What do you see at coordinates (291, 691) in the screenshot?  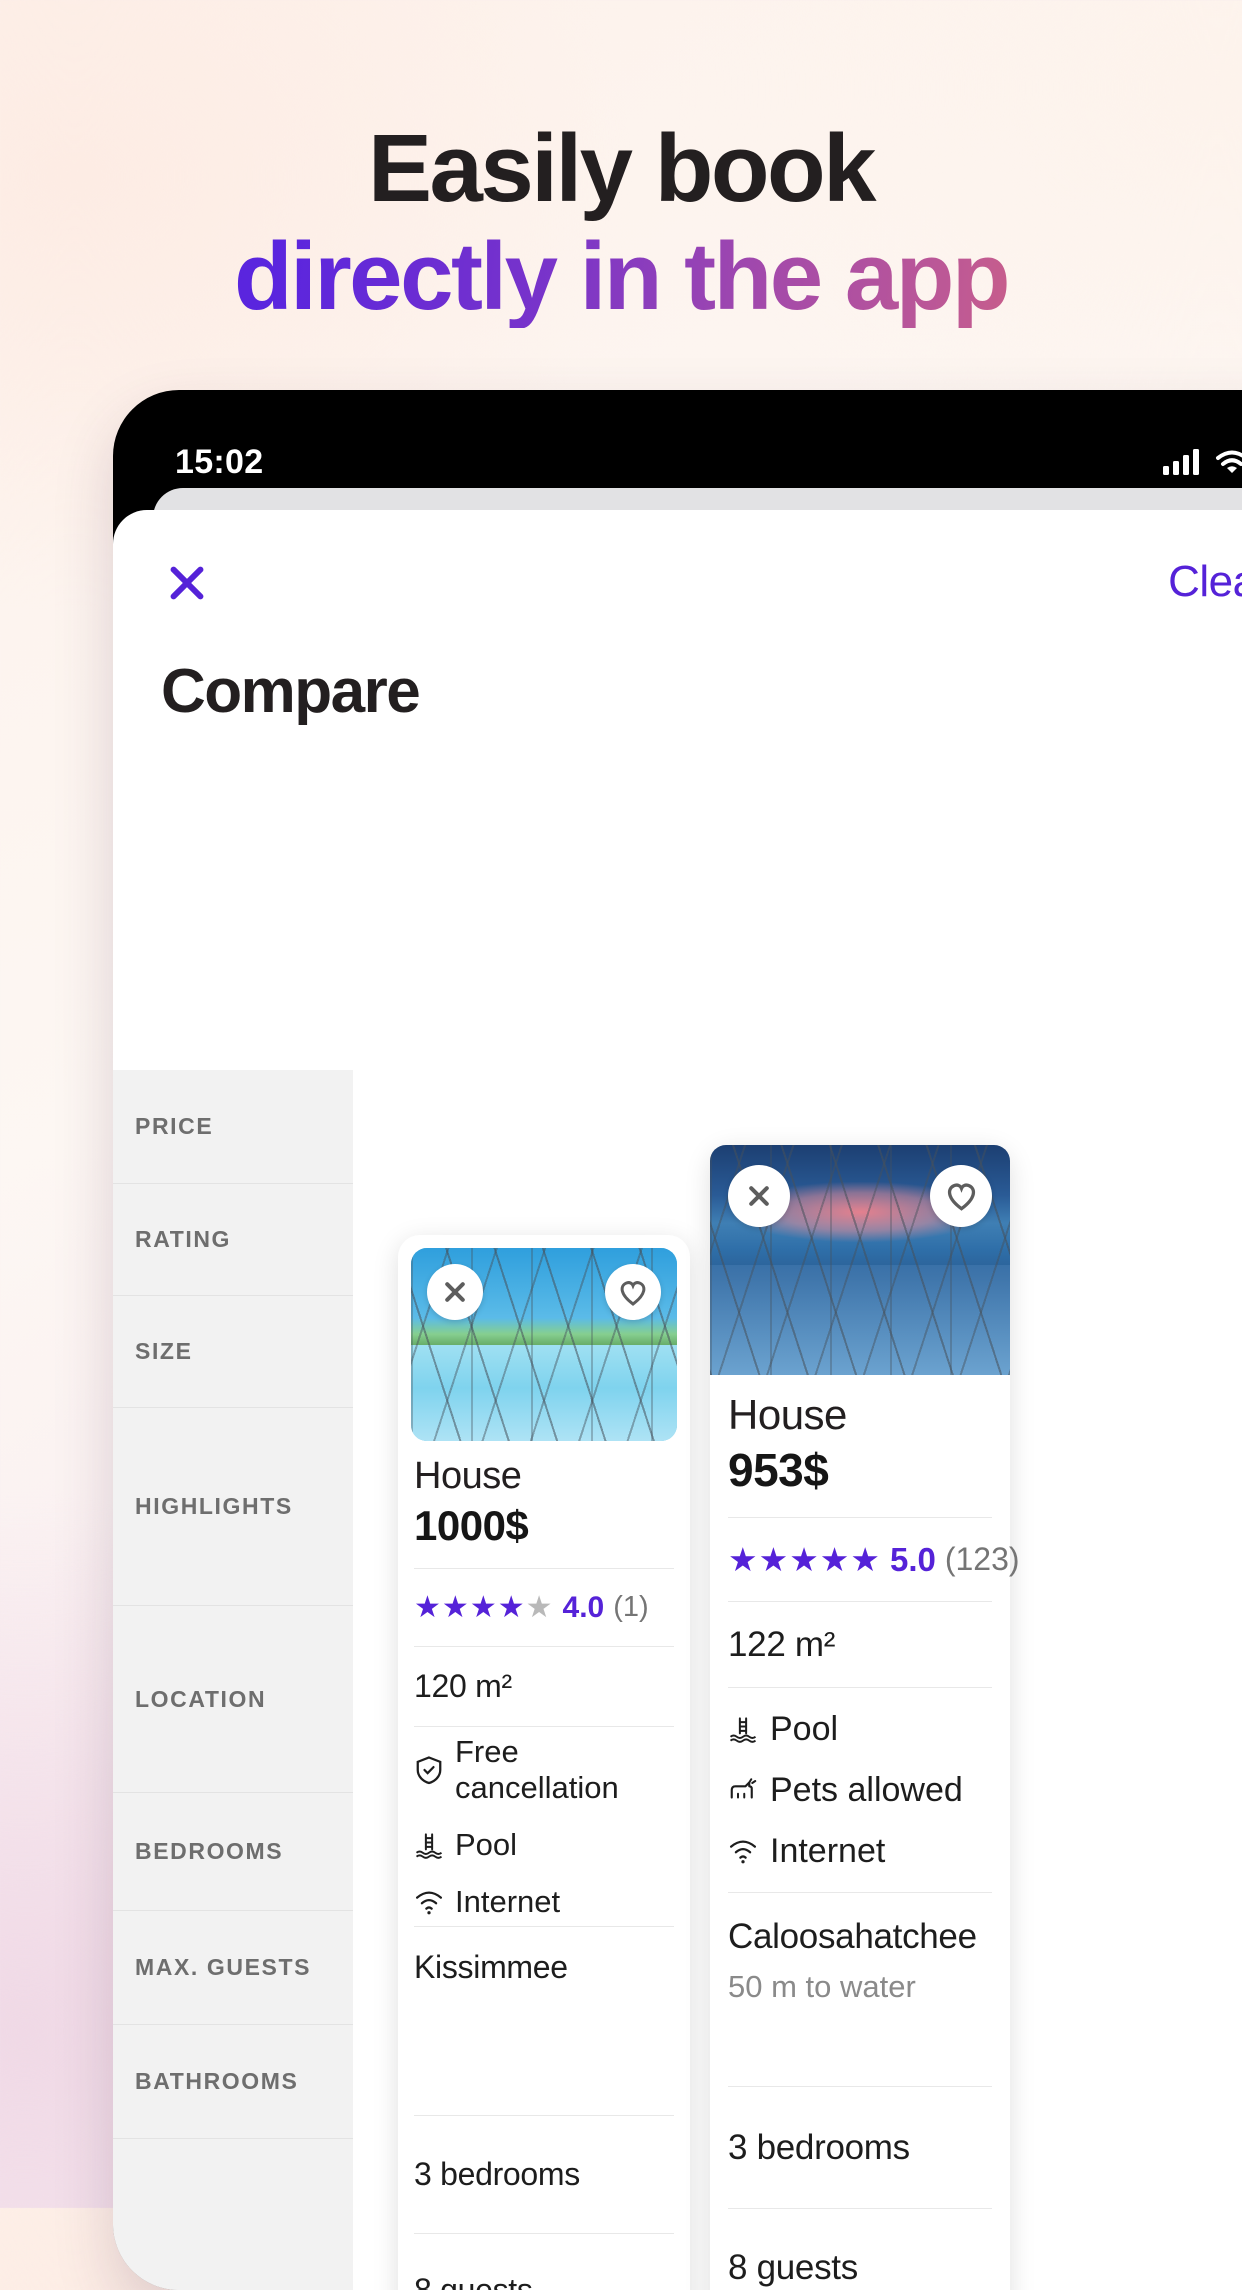 I see `page-title: Compare` at bounding box center [291, 691].